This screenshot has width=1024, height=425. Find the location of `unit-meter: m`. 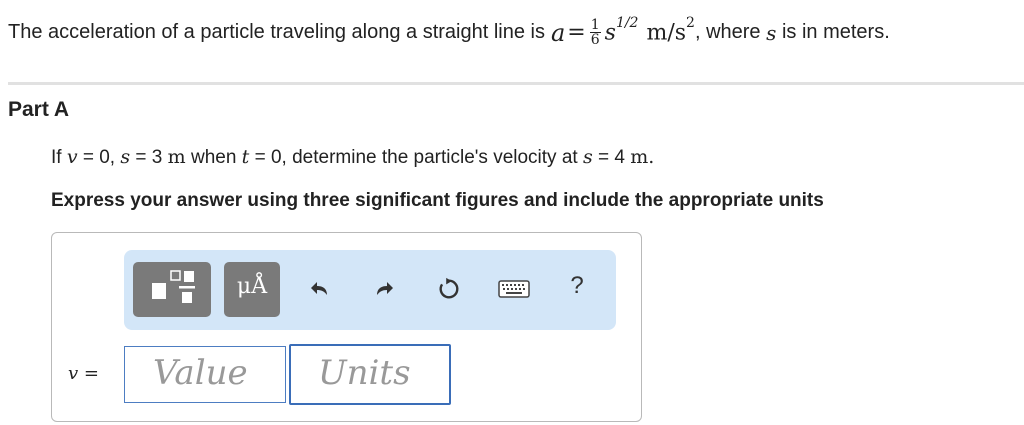

unit-meter: m is located at coordinates (176, 157).